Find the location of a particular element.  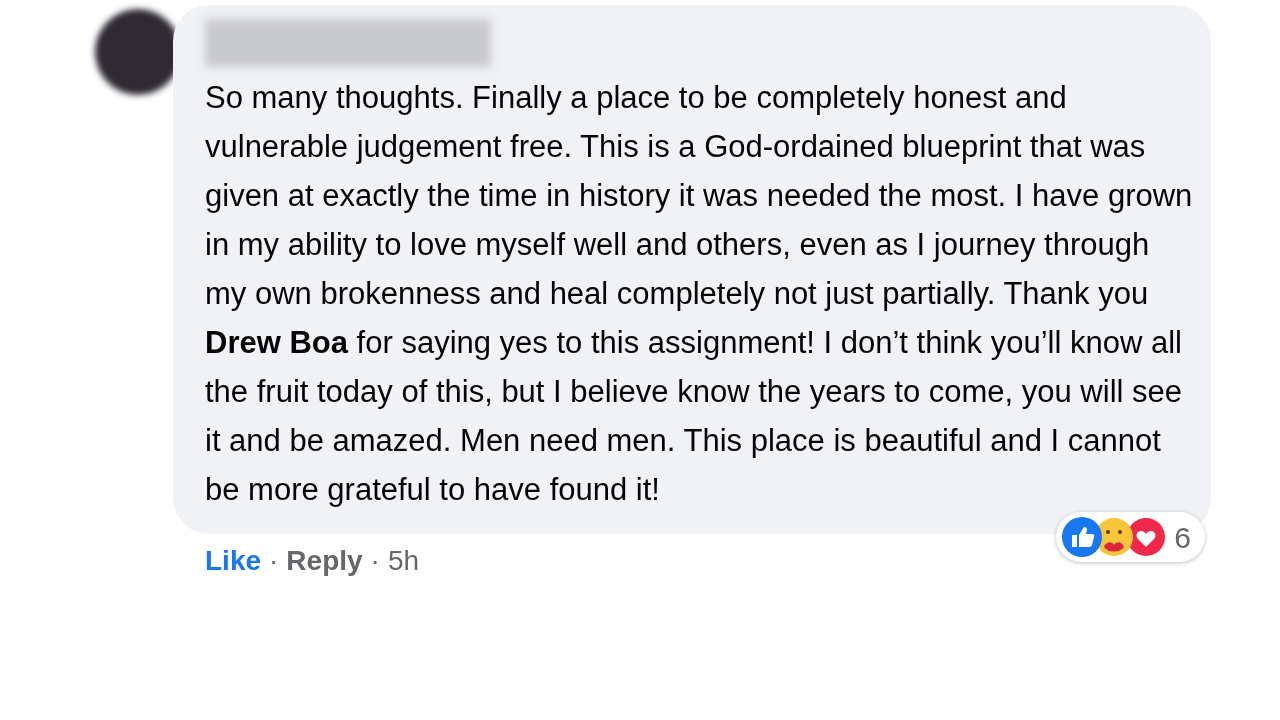

like-link: Like is located at coordinates (233, 561).